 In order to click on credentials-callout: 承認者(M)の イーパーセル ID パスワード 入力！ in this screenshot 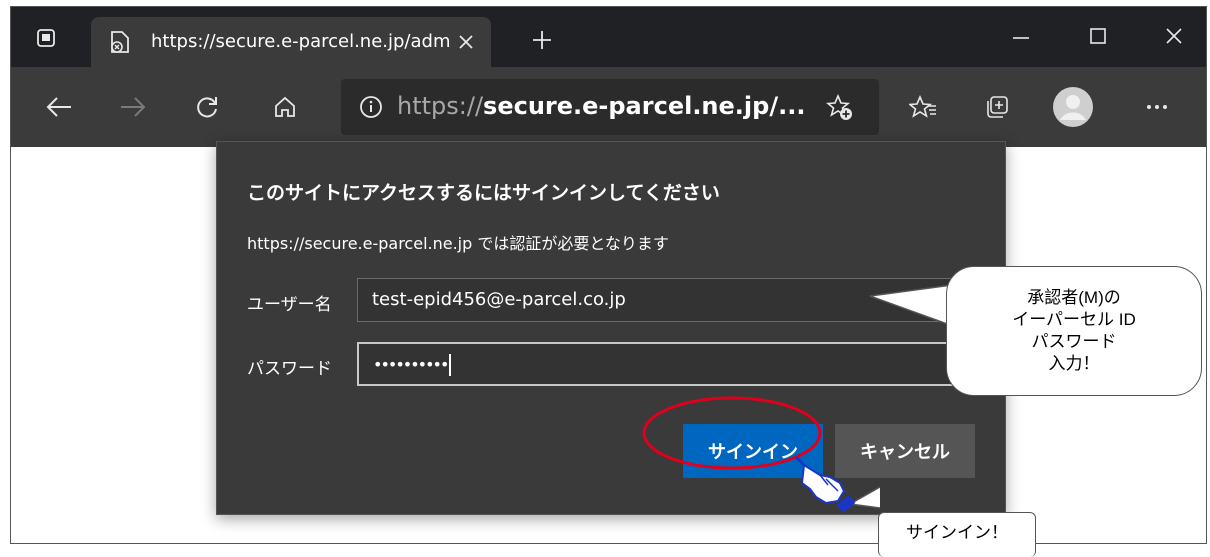, I will do `click(1074, 331)`.